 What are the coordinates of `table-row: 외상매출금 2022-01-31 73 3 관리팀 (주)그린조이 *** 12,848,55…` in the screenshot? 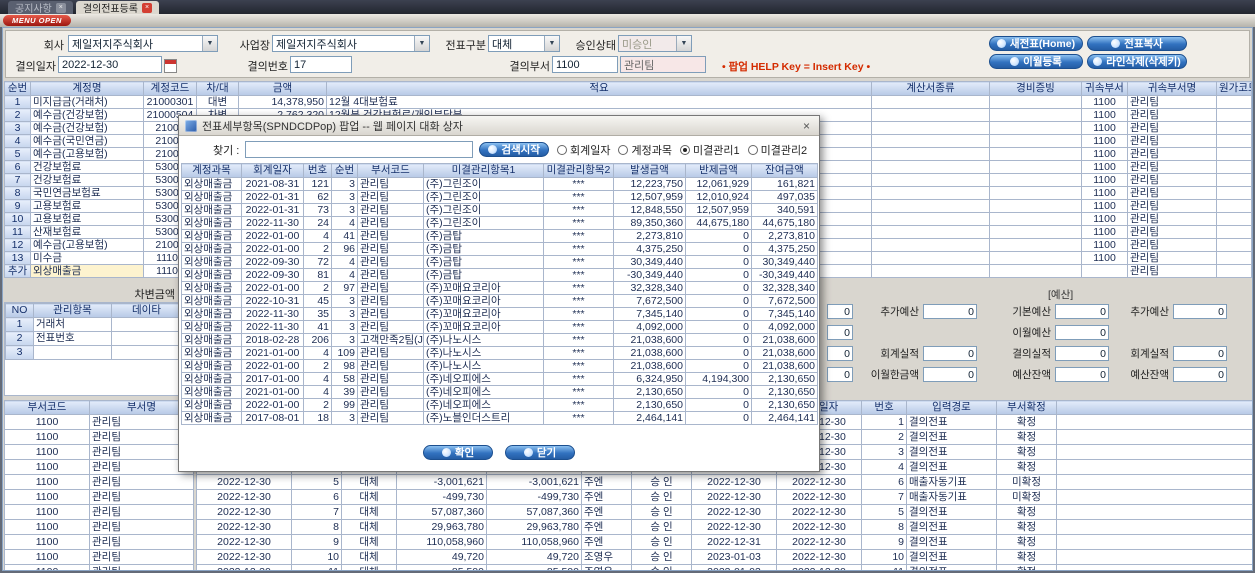 It's located at (499, 210).